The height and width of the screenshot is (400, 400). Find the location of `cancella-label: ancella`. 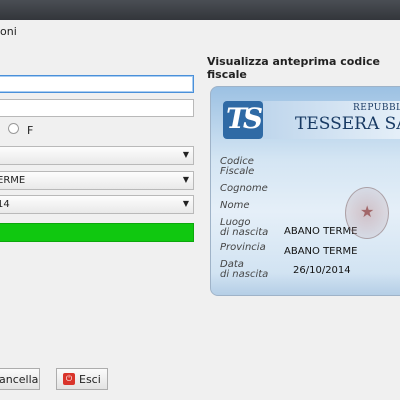

cancella-label: ancella is located at coordinates (19, 379).